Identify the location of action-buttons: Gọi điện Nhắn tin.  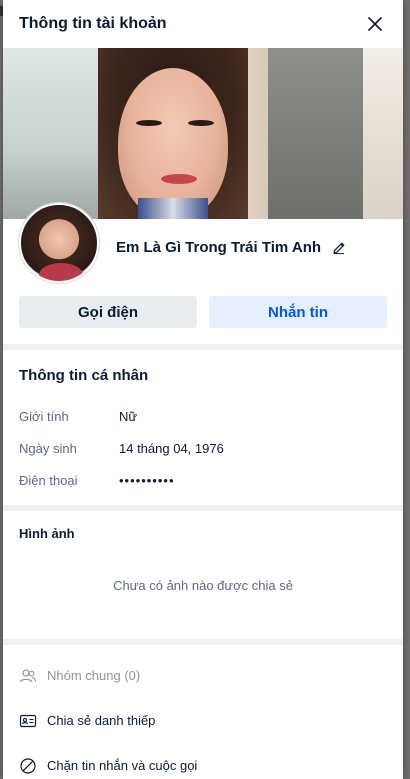
(203, 312).